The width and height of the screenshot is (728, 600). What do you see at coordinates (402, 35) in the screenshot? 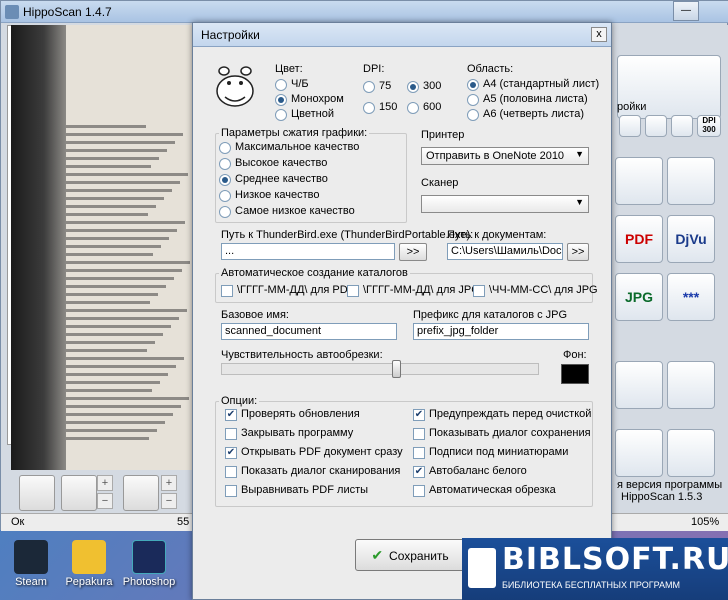
I see `dialog-title-bar: Настройки x` at bounding box center [402, 35].